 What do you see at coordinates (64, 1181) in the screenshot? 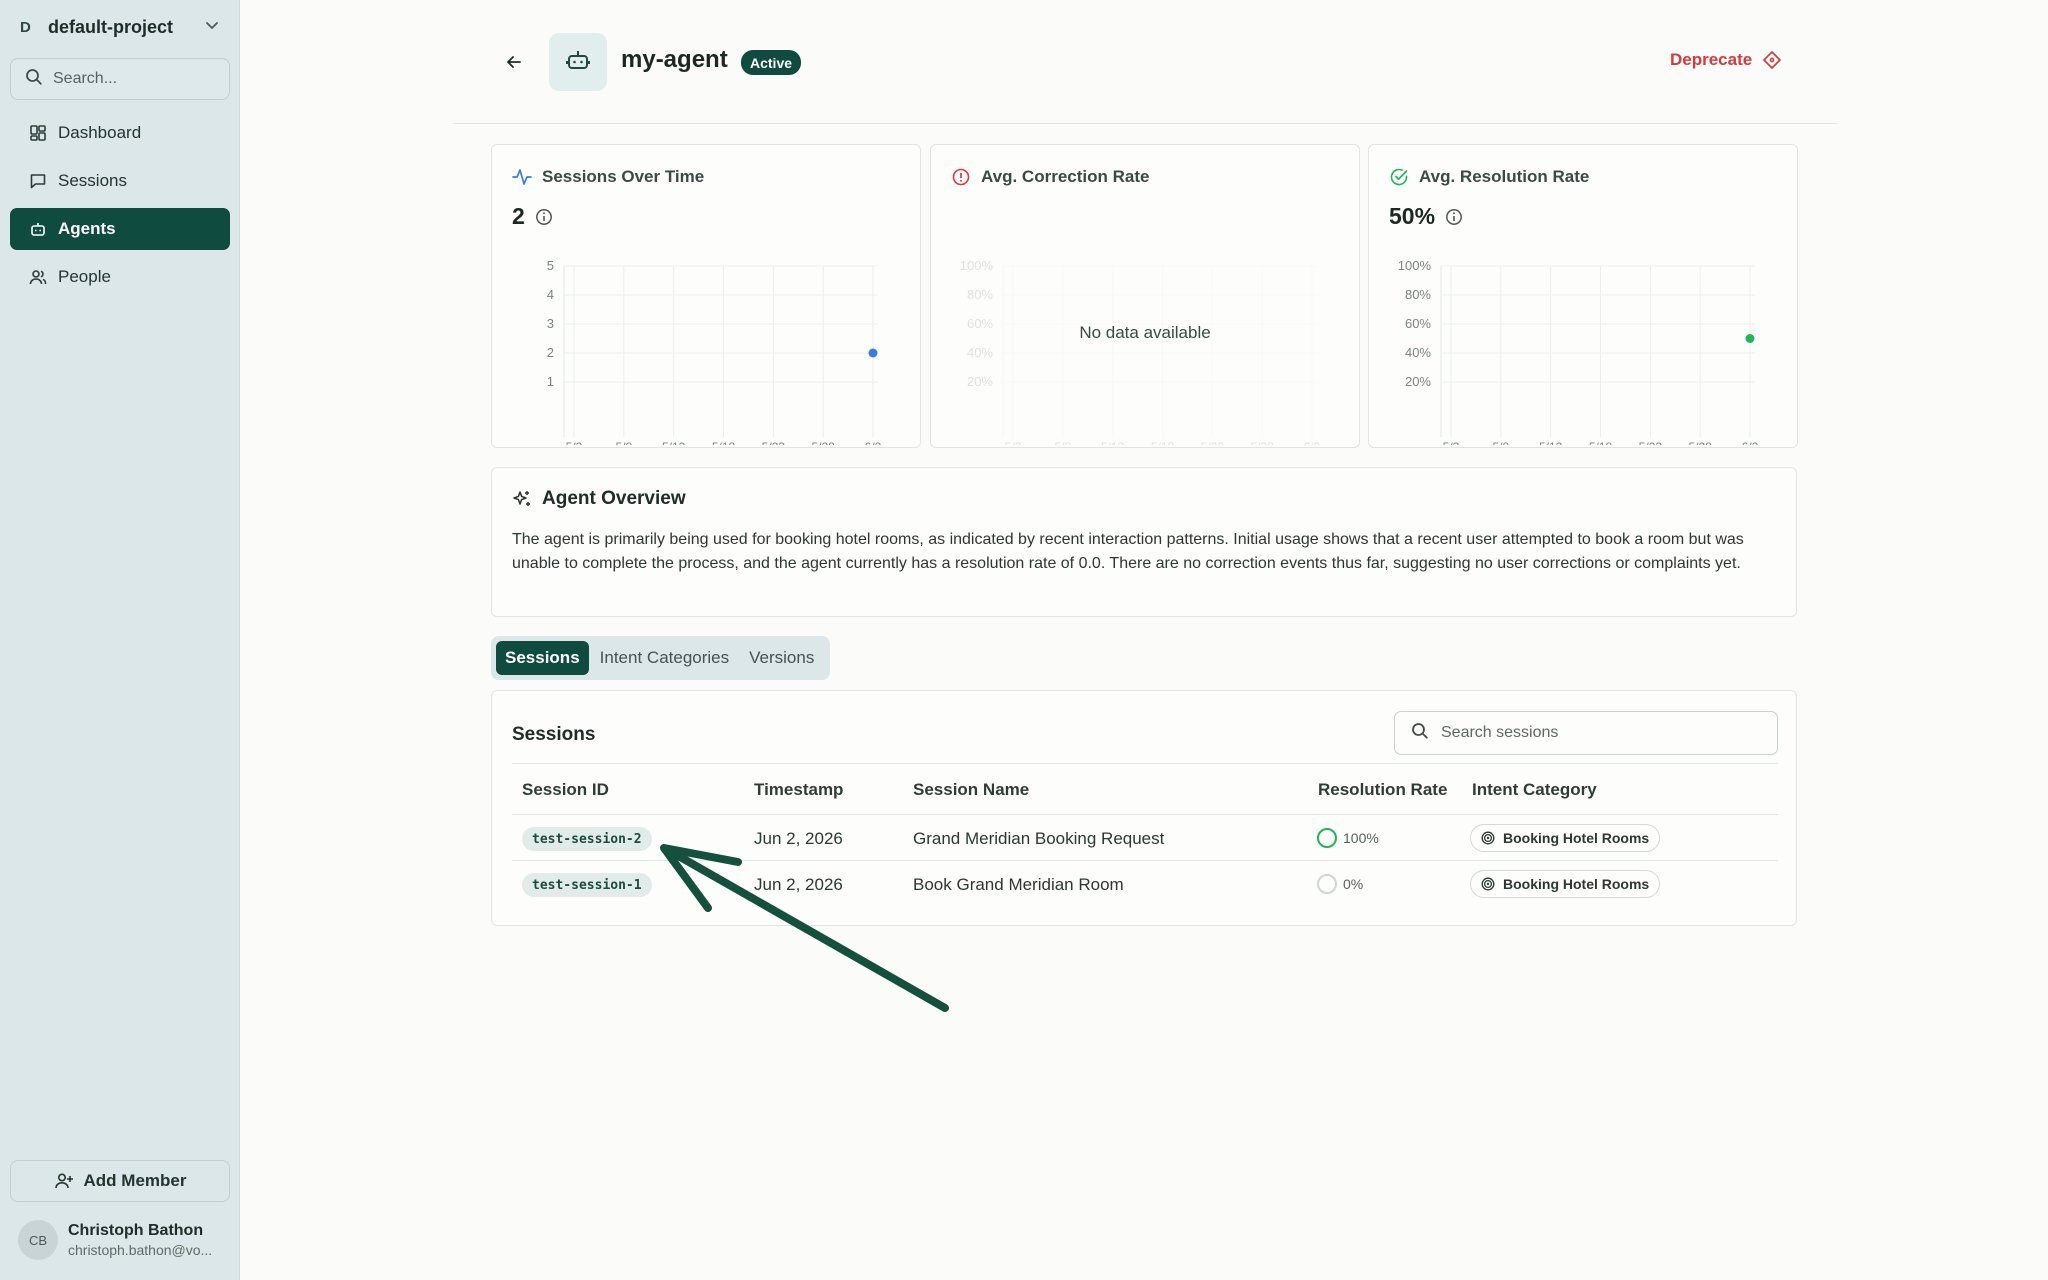
I see `user-plus-icon` at bounding box center [64, 1181].